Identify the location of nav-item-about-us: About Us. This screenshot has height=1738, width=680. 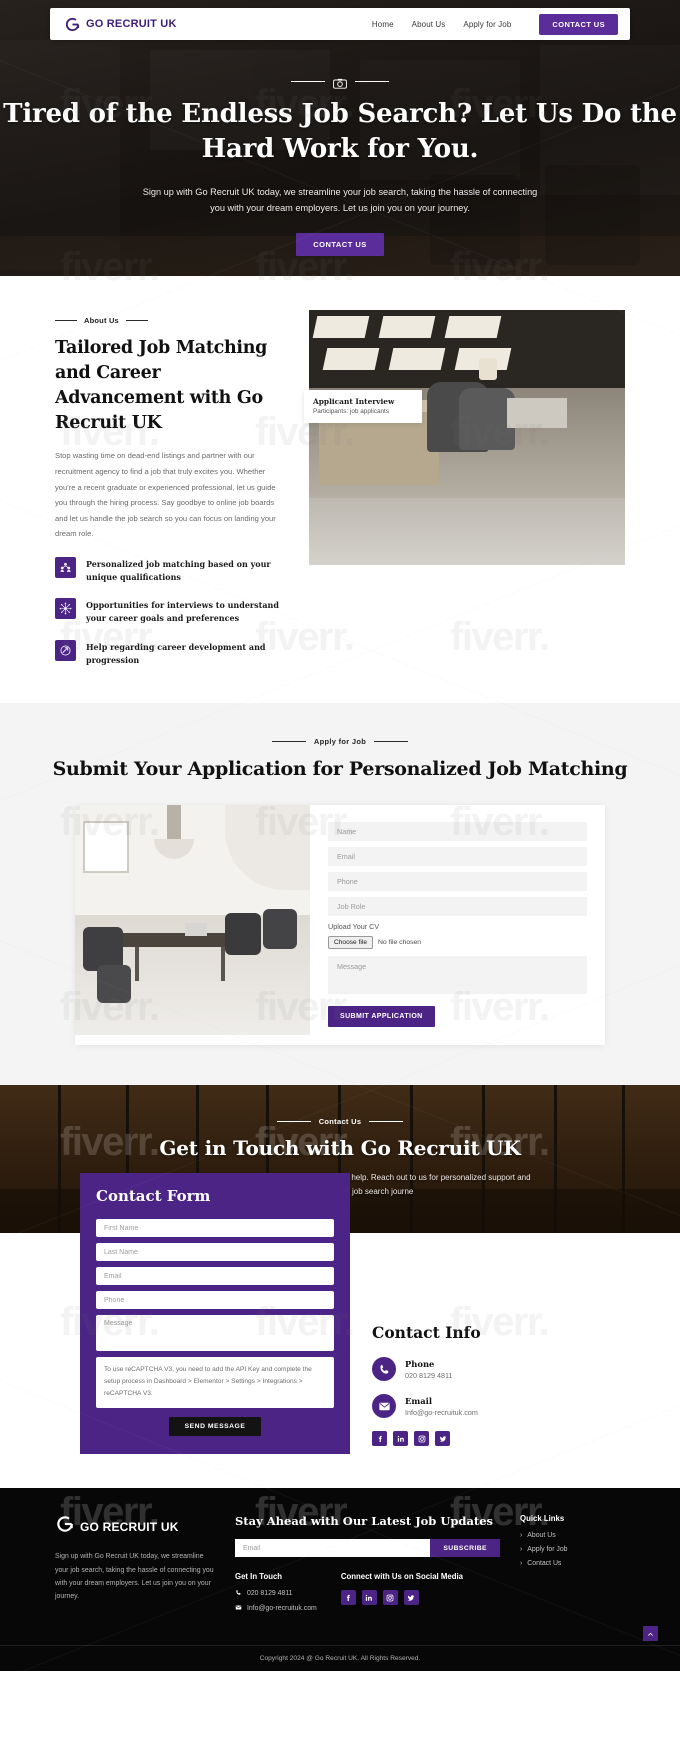
(429, 24).